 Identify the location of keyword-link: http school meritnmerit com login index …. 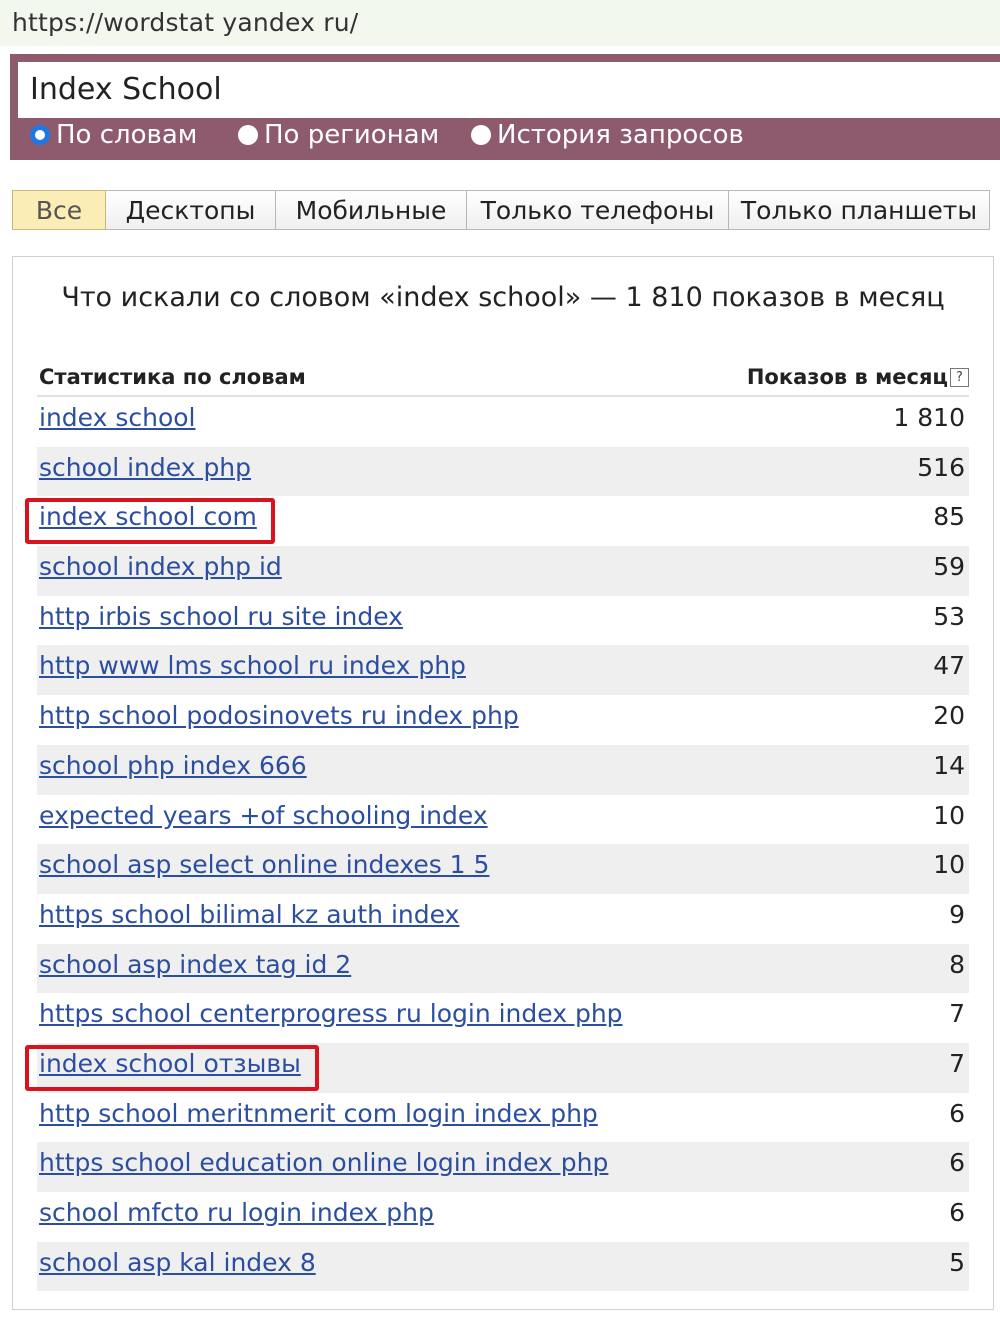
(318, 1113).